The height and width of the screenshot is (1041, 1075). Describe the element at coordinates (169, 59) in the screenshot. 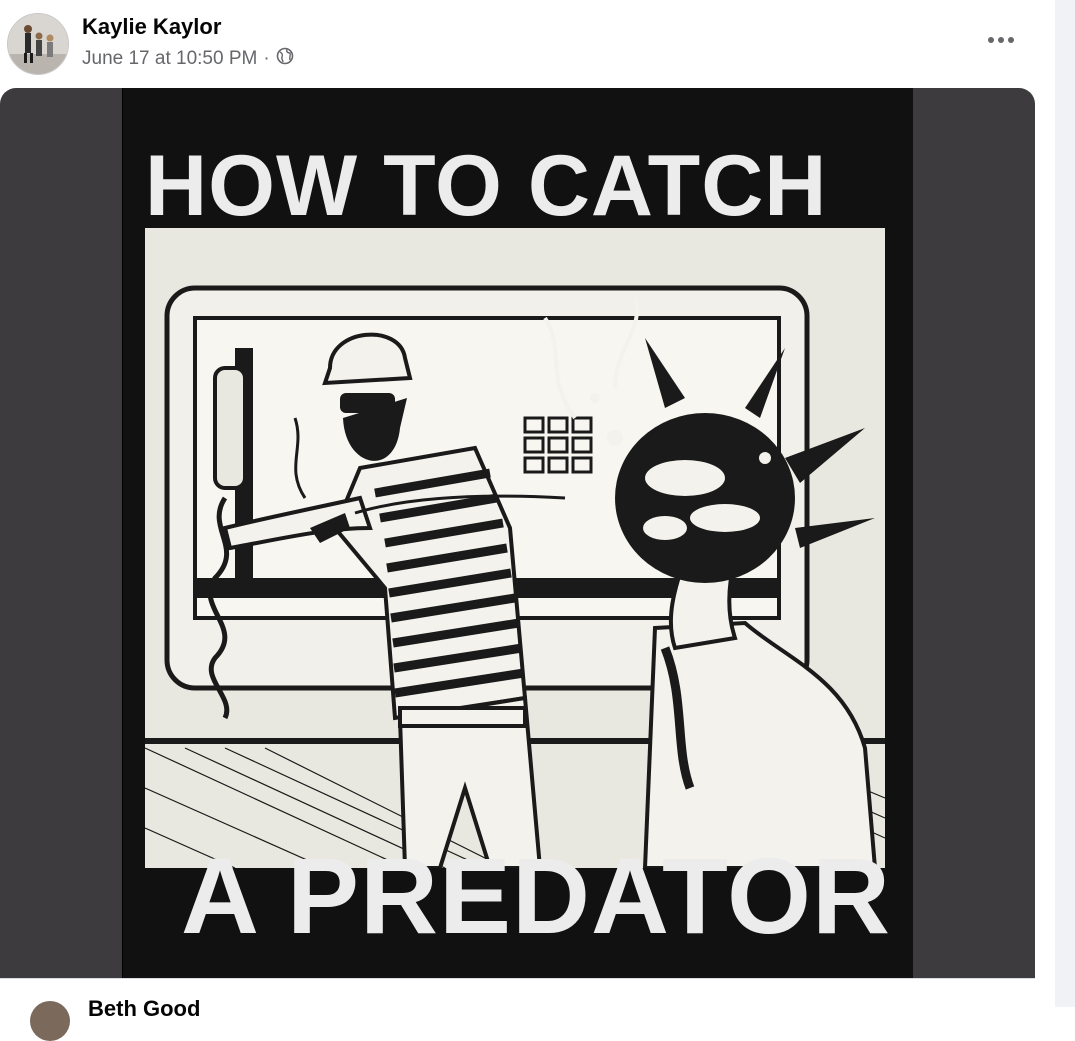

I see `post-timestamp: June 17 at 10:50 PM` at that location.